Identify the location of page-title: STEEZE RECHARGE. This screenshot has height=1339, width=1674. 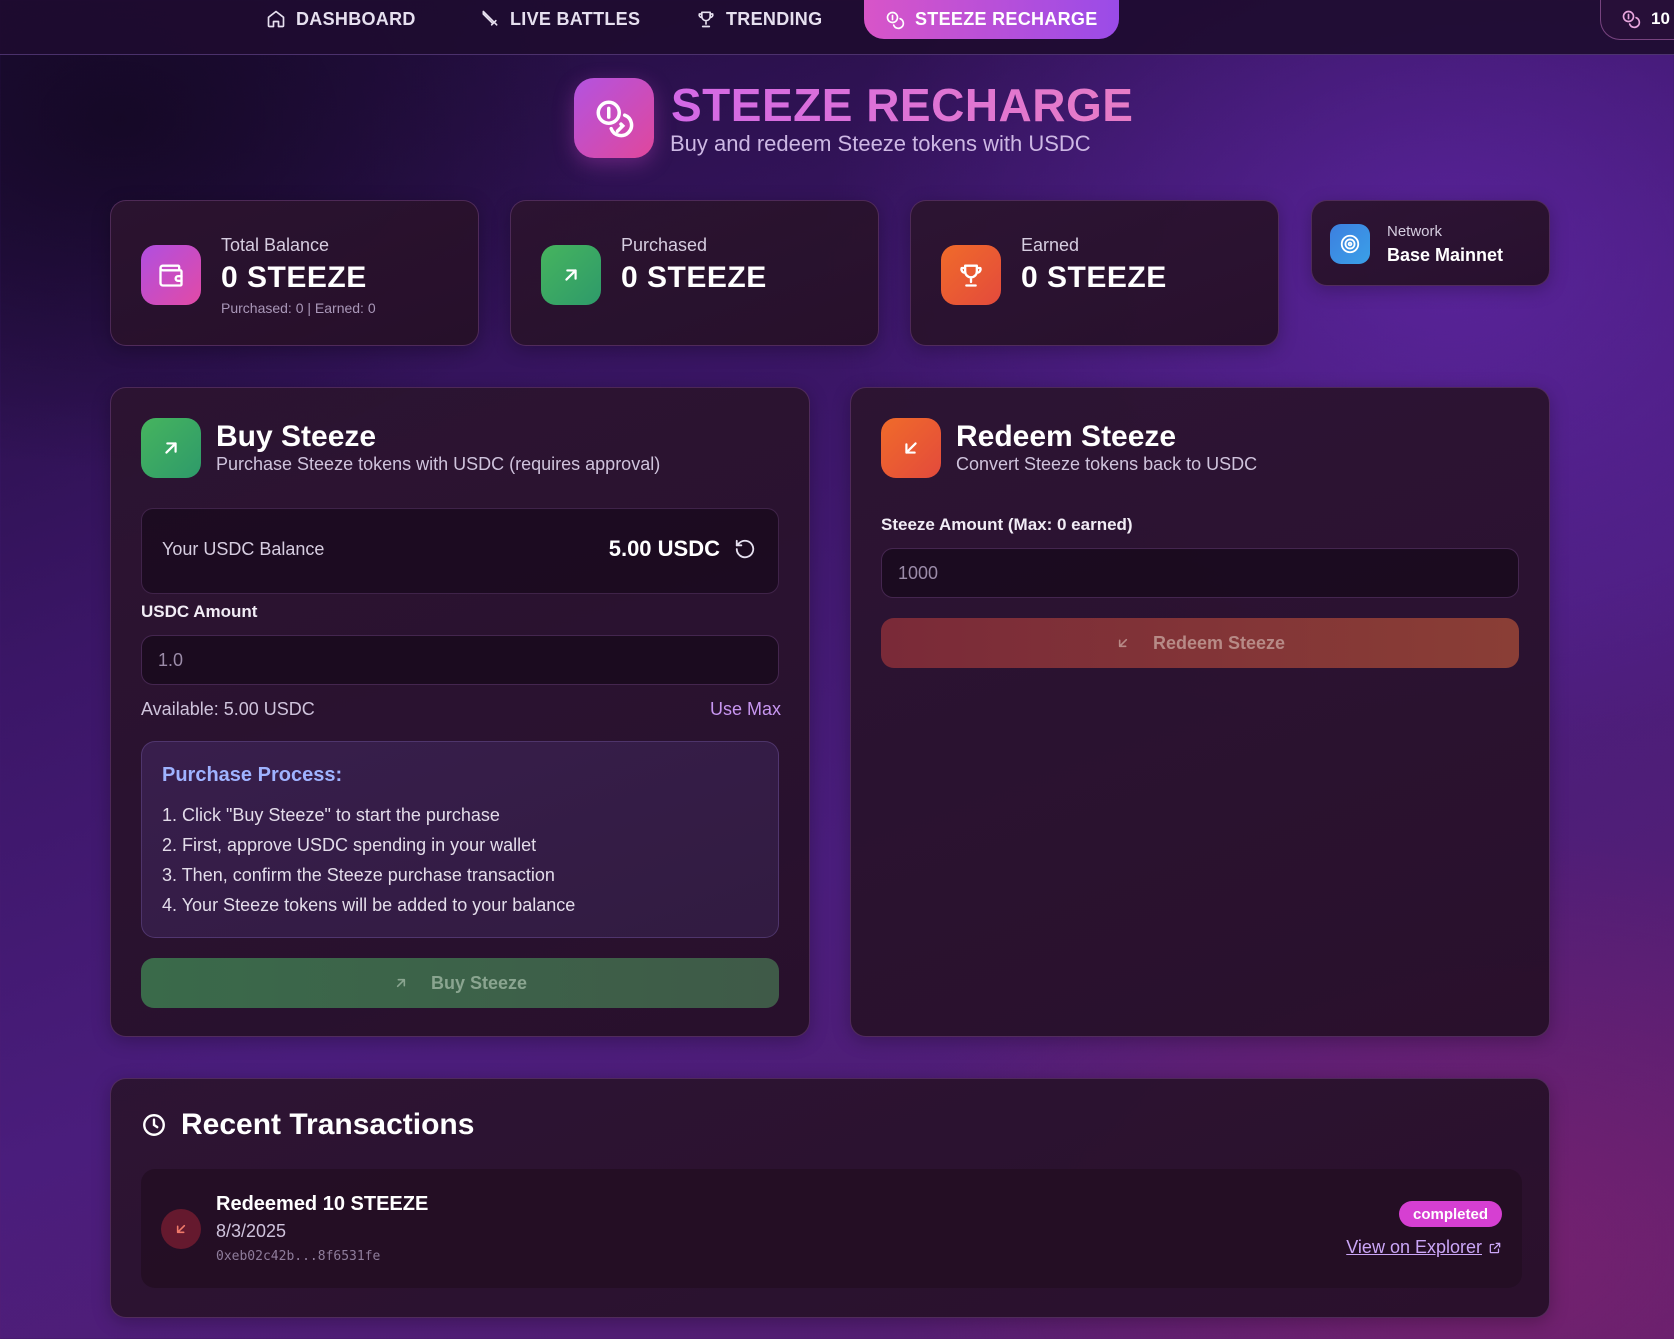
(902, 105).